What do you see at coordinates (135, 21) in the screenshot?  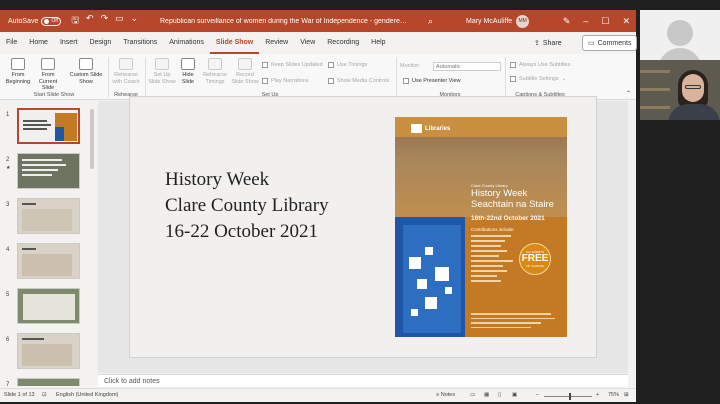 I see `more-commands-icon: ⌄` at bounding box center [135, 21].